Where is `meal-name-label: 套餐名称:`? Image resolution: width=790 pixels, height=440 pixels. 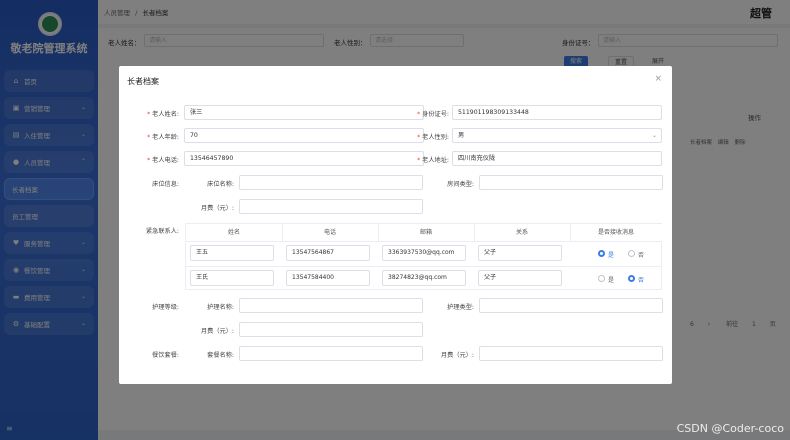 meal-name-label: 套餐名称: is located at coordinates (220, 355).